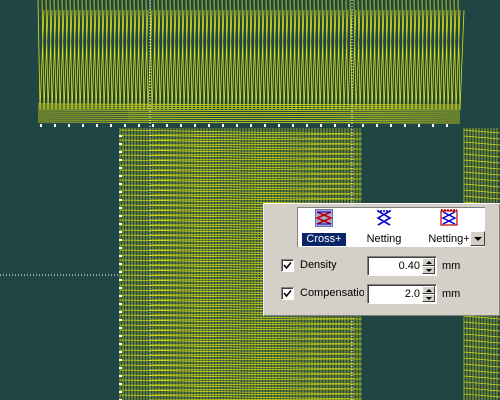 The width and height of the screenshot is (500, 400). What do you see at coordinates (451, 294) in the screenshot?
I see `compensation-unit: mm` at bounding box center [451, 294].